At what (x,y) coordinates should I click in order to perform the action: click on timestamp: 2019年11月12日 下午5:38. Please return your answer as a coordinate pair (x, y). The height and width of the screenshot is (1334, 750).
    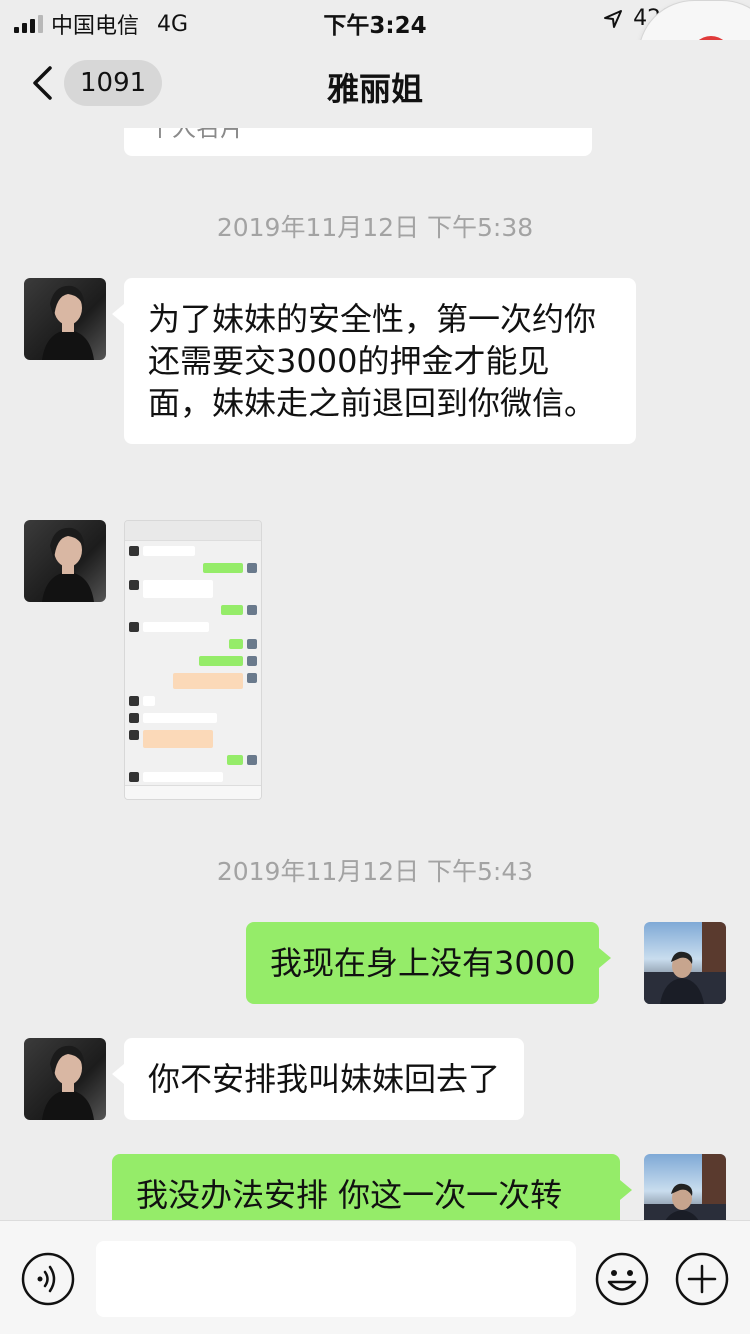
    Looking at the image, I should click on (375, 227).